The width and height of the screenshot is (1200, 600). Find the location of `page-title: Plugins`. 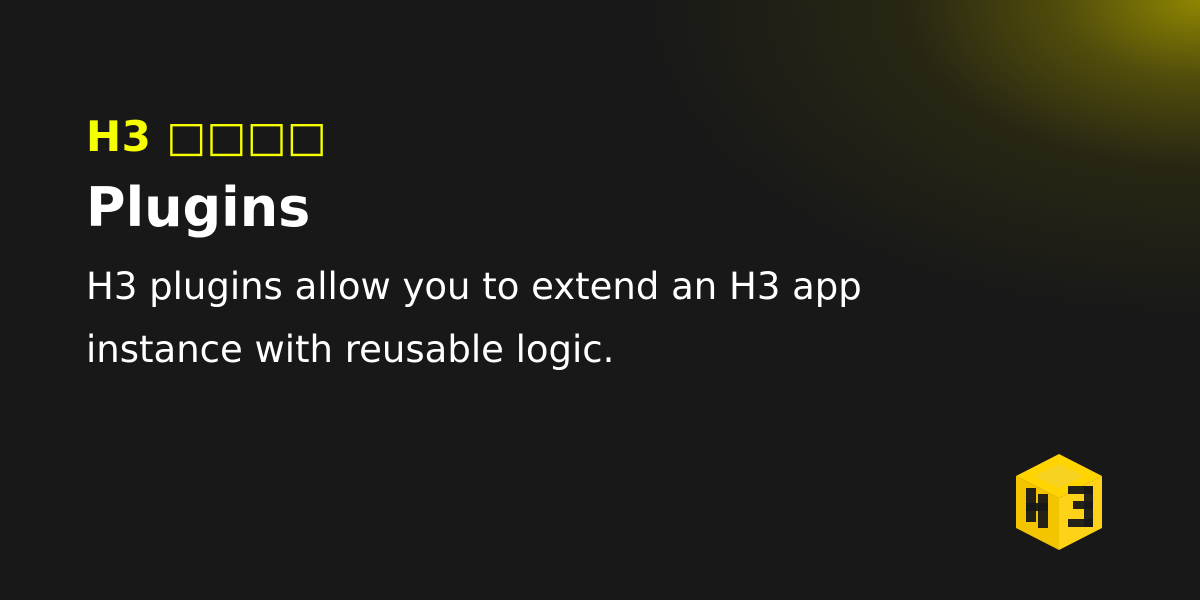

page-title: Plugins is located at coordinates (198, 208).